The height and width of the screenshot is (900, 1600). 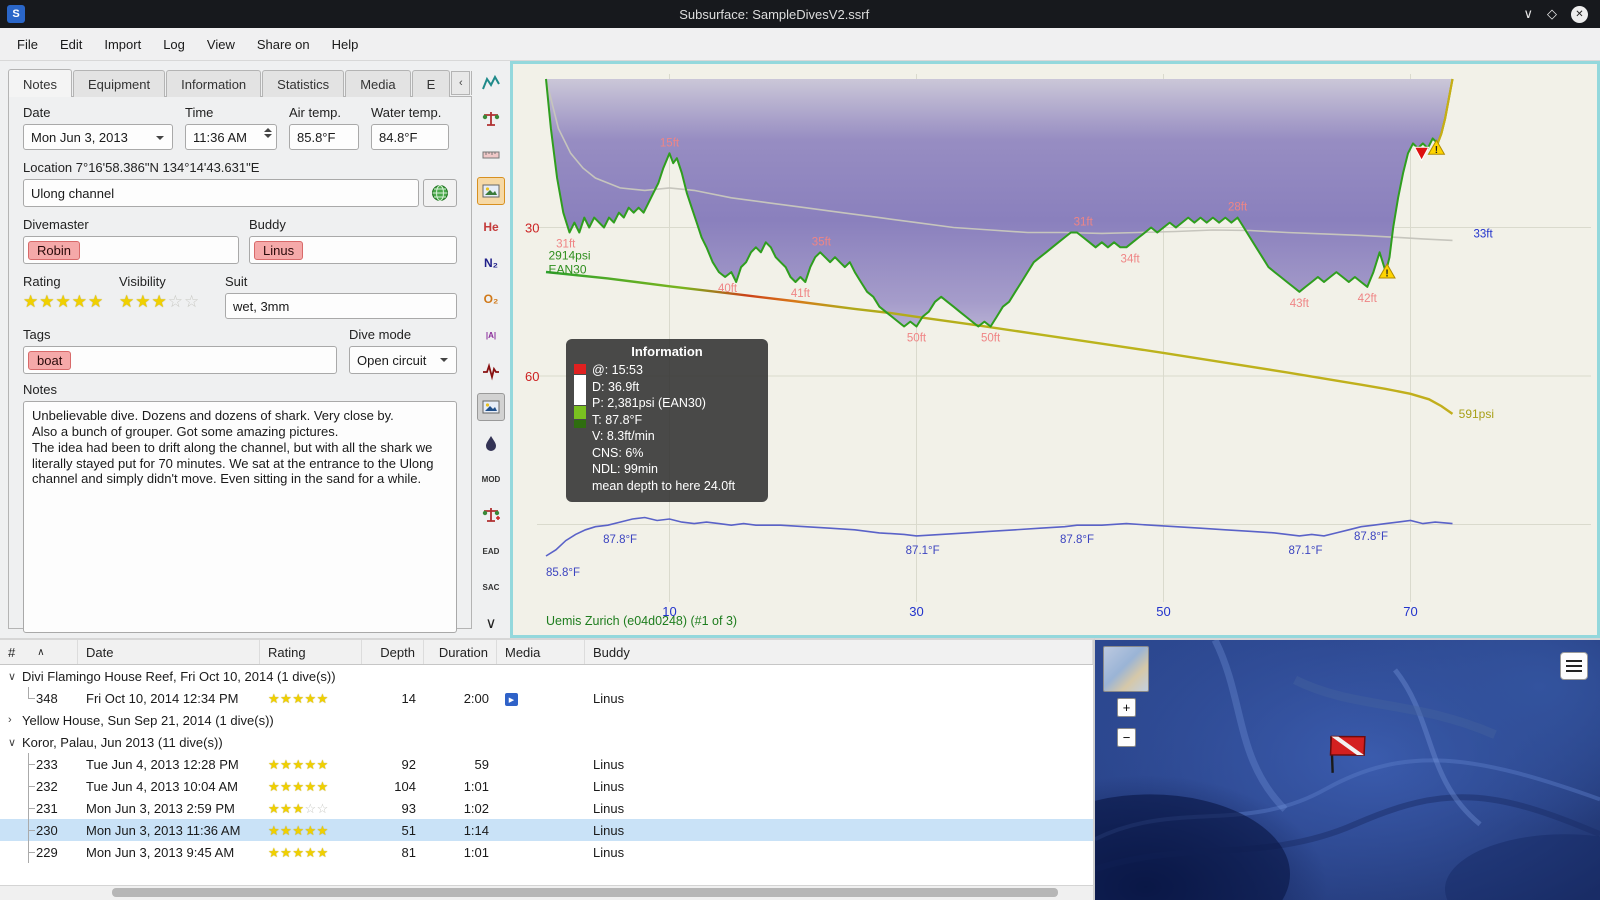 I want to click on ruler-icon, so click(x=491, y=155).